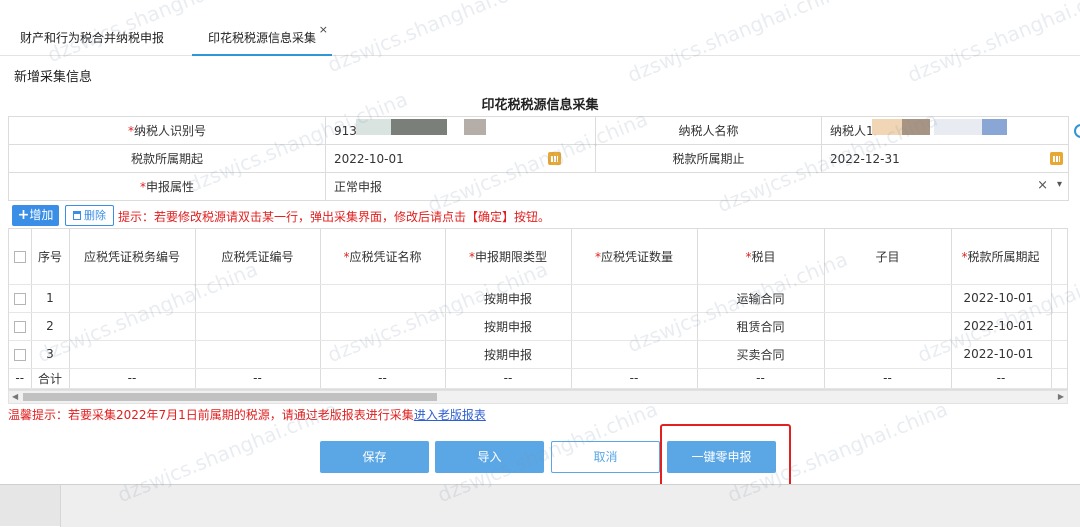  What do you see at coordinates (167, 186) in the screenshot?
I see `declare-attr-label: *申报属性` at bounding box center [167, 186].